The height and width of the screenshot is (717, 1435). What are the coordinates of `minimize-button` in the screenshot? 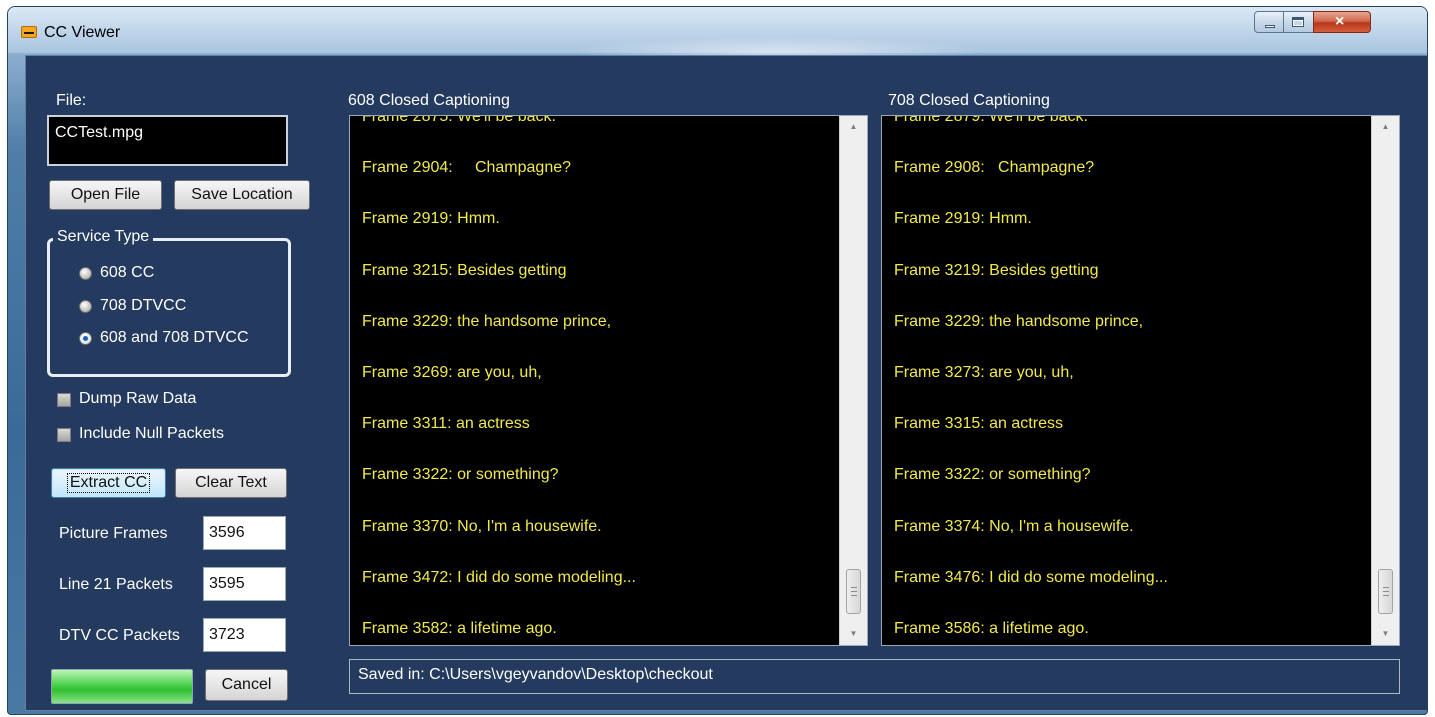 It's located at (1269, 22).